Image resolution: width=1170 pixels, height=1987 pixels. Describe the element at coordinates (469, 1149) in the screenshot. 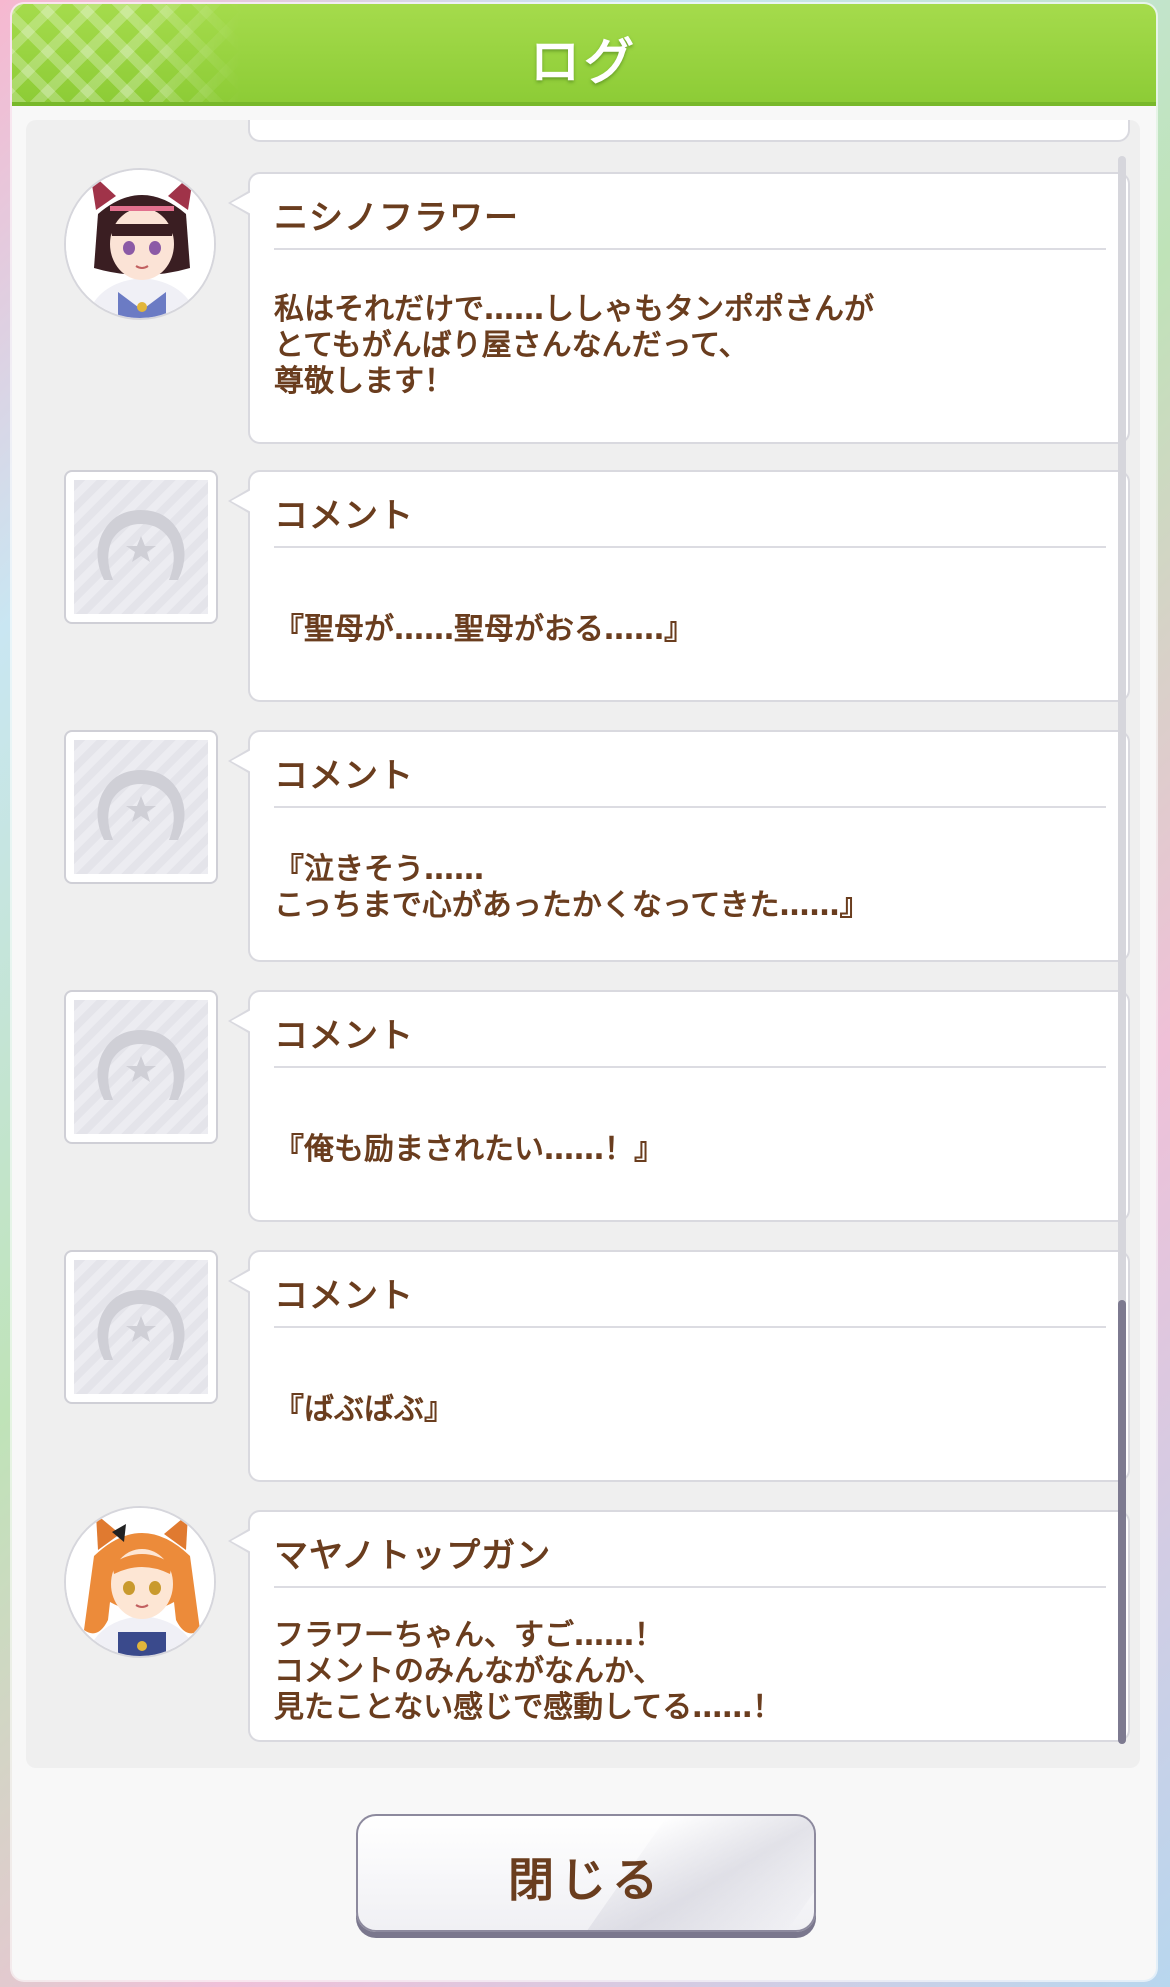

I see `message-text: 『俺も励まされたい……！』` at that location.